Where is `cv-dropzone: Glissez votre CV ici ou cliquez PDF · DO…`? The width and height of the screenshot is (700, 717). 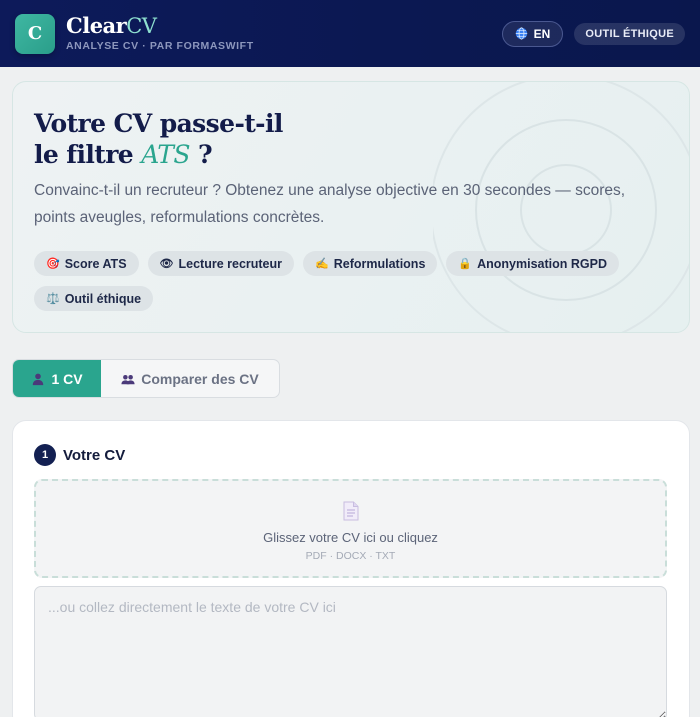 cv-dropzone: Glissez votre CV ici ou cliquez PDF · DO… is located at coordinates (350, 528).